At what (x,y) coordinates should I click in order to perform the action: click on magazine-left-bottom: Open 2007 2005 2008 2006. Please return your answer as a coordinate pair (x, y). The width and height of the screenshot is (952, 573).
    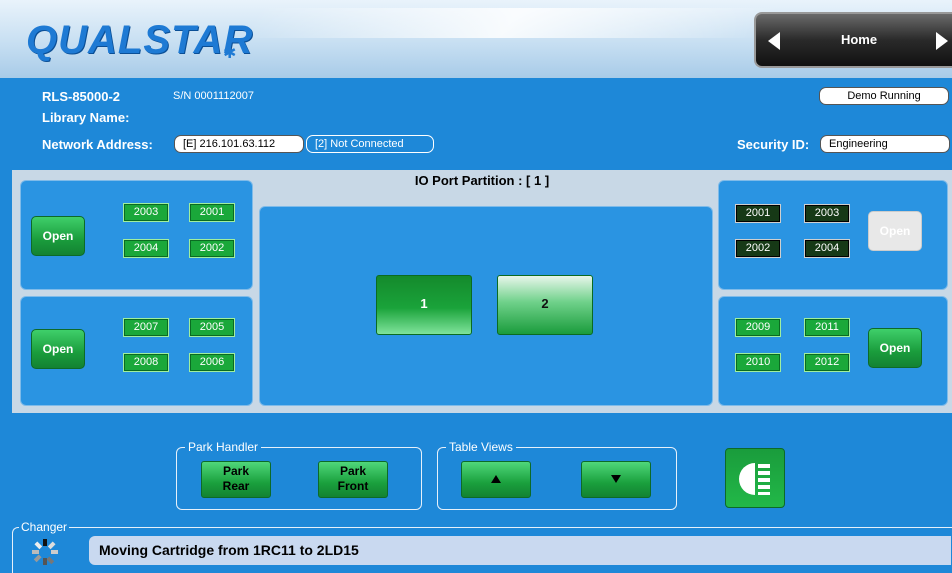
    Looking at the image, I should click on (136, 351).